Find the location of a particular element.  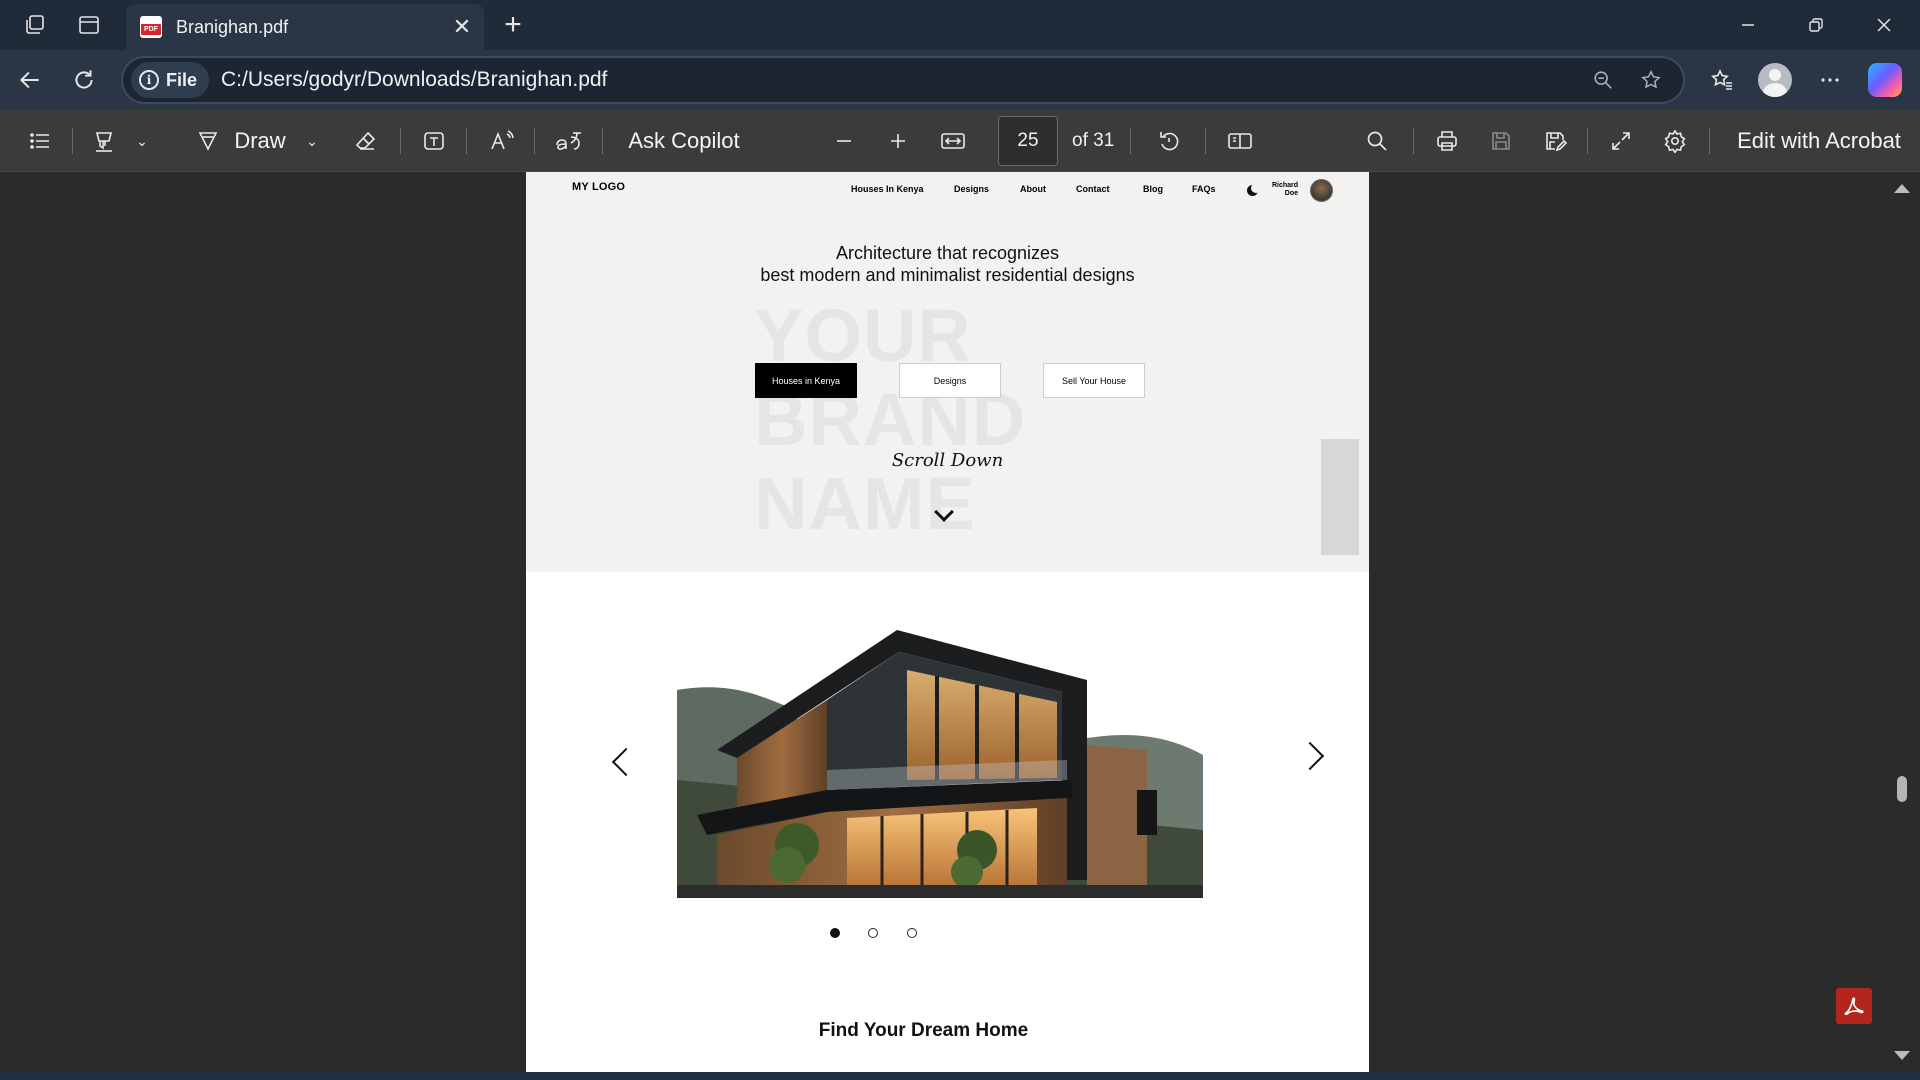

restore-button is located at coordinates (1816, 25).